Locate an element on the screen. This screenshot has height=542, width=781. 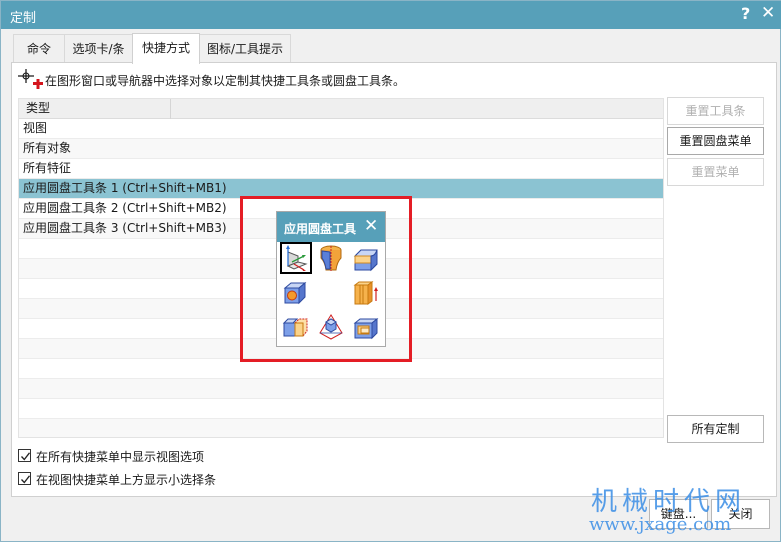
tab-commands: 命令 is located at coordinates (39, 48).